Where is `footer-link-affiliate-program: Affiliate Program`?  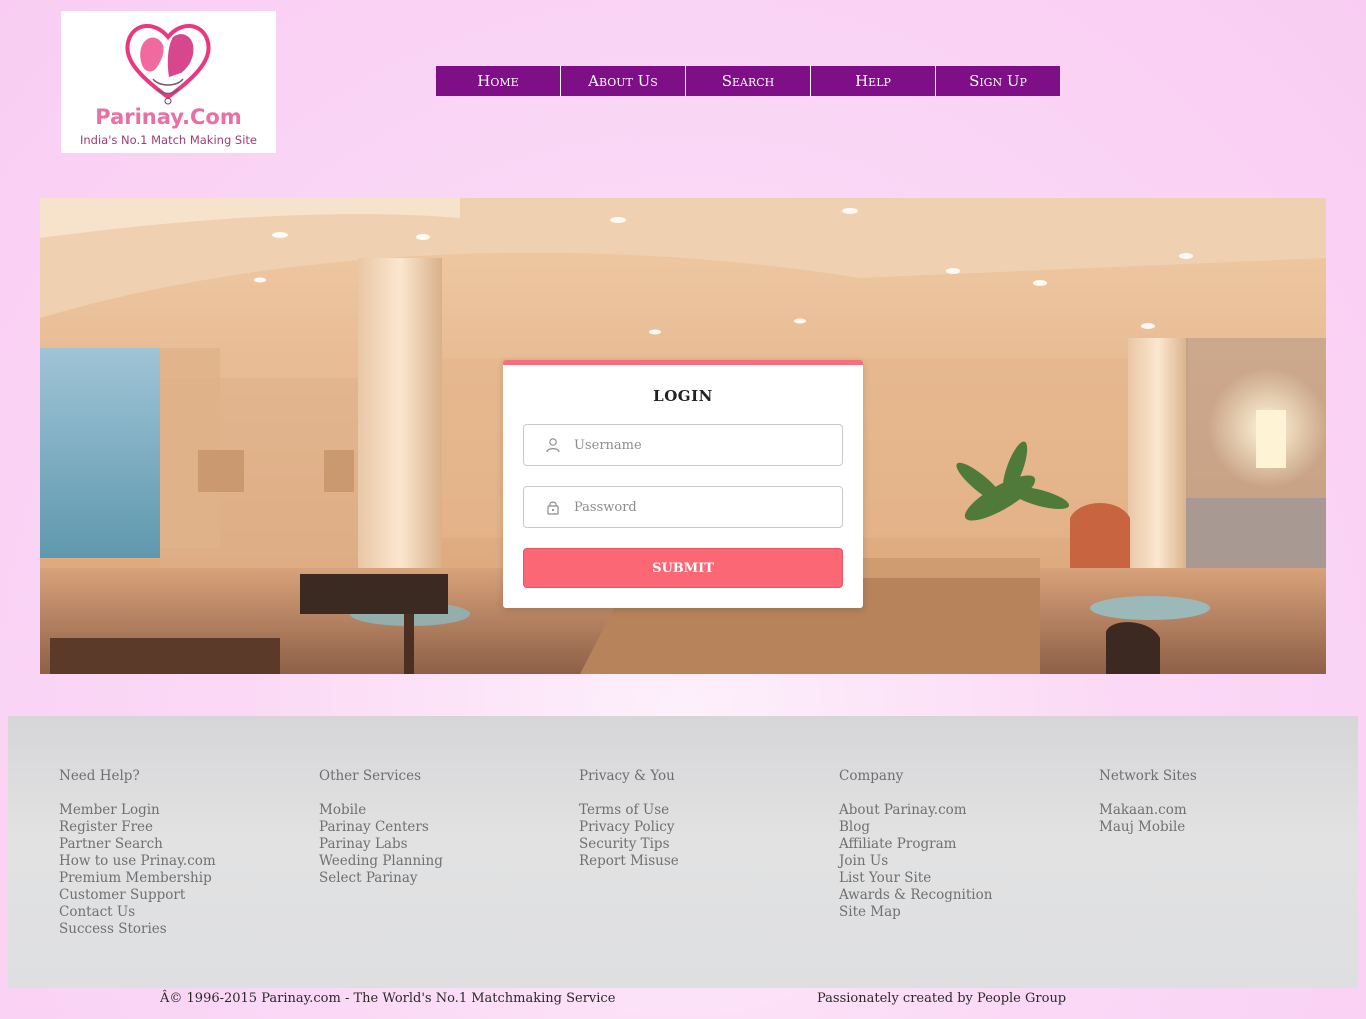
footer-link-affiliate-program: Affiliate Program is located at coordinates (959, 844).